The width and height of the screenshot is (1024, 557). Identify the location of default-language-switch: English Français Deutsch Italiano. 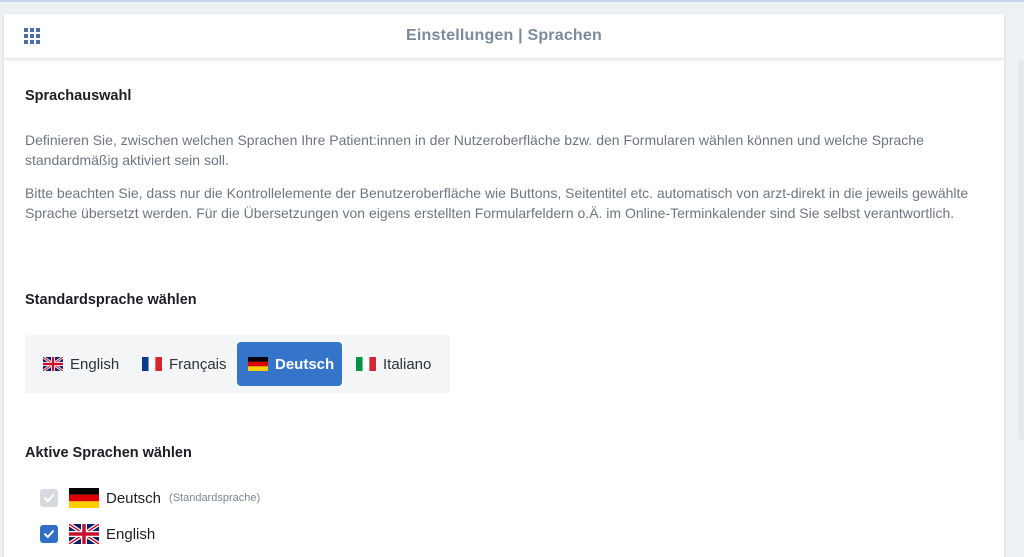
(237, 364).